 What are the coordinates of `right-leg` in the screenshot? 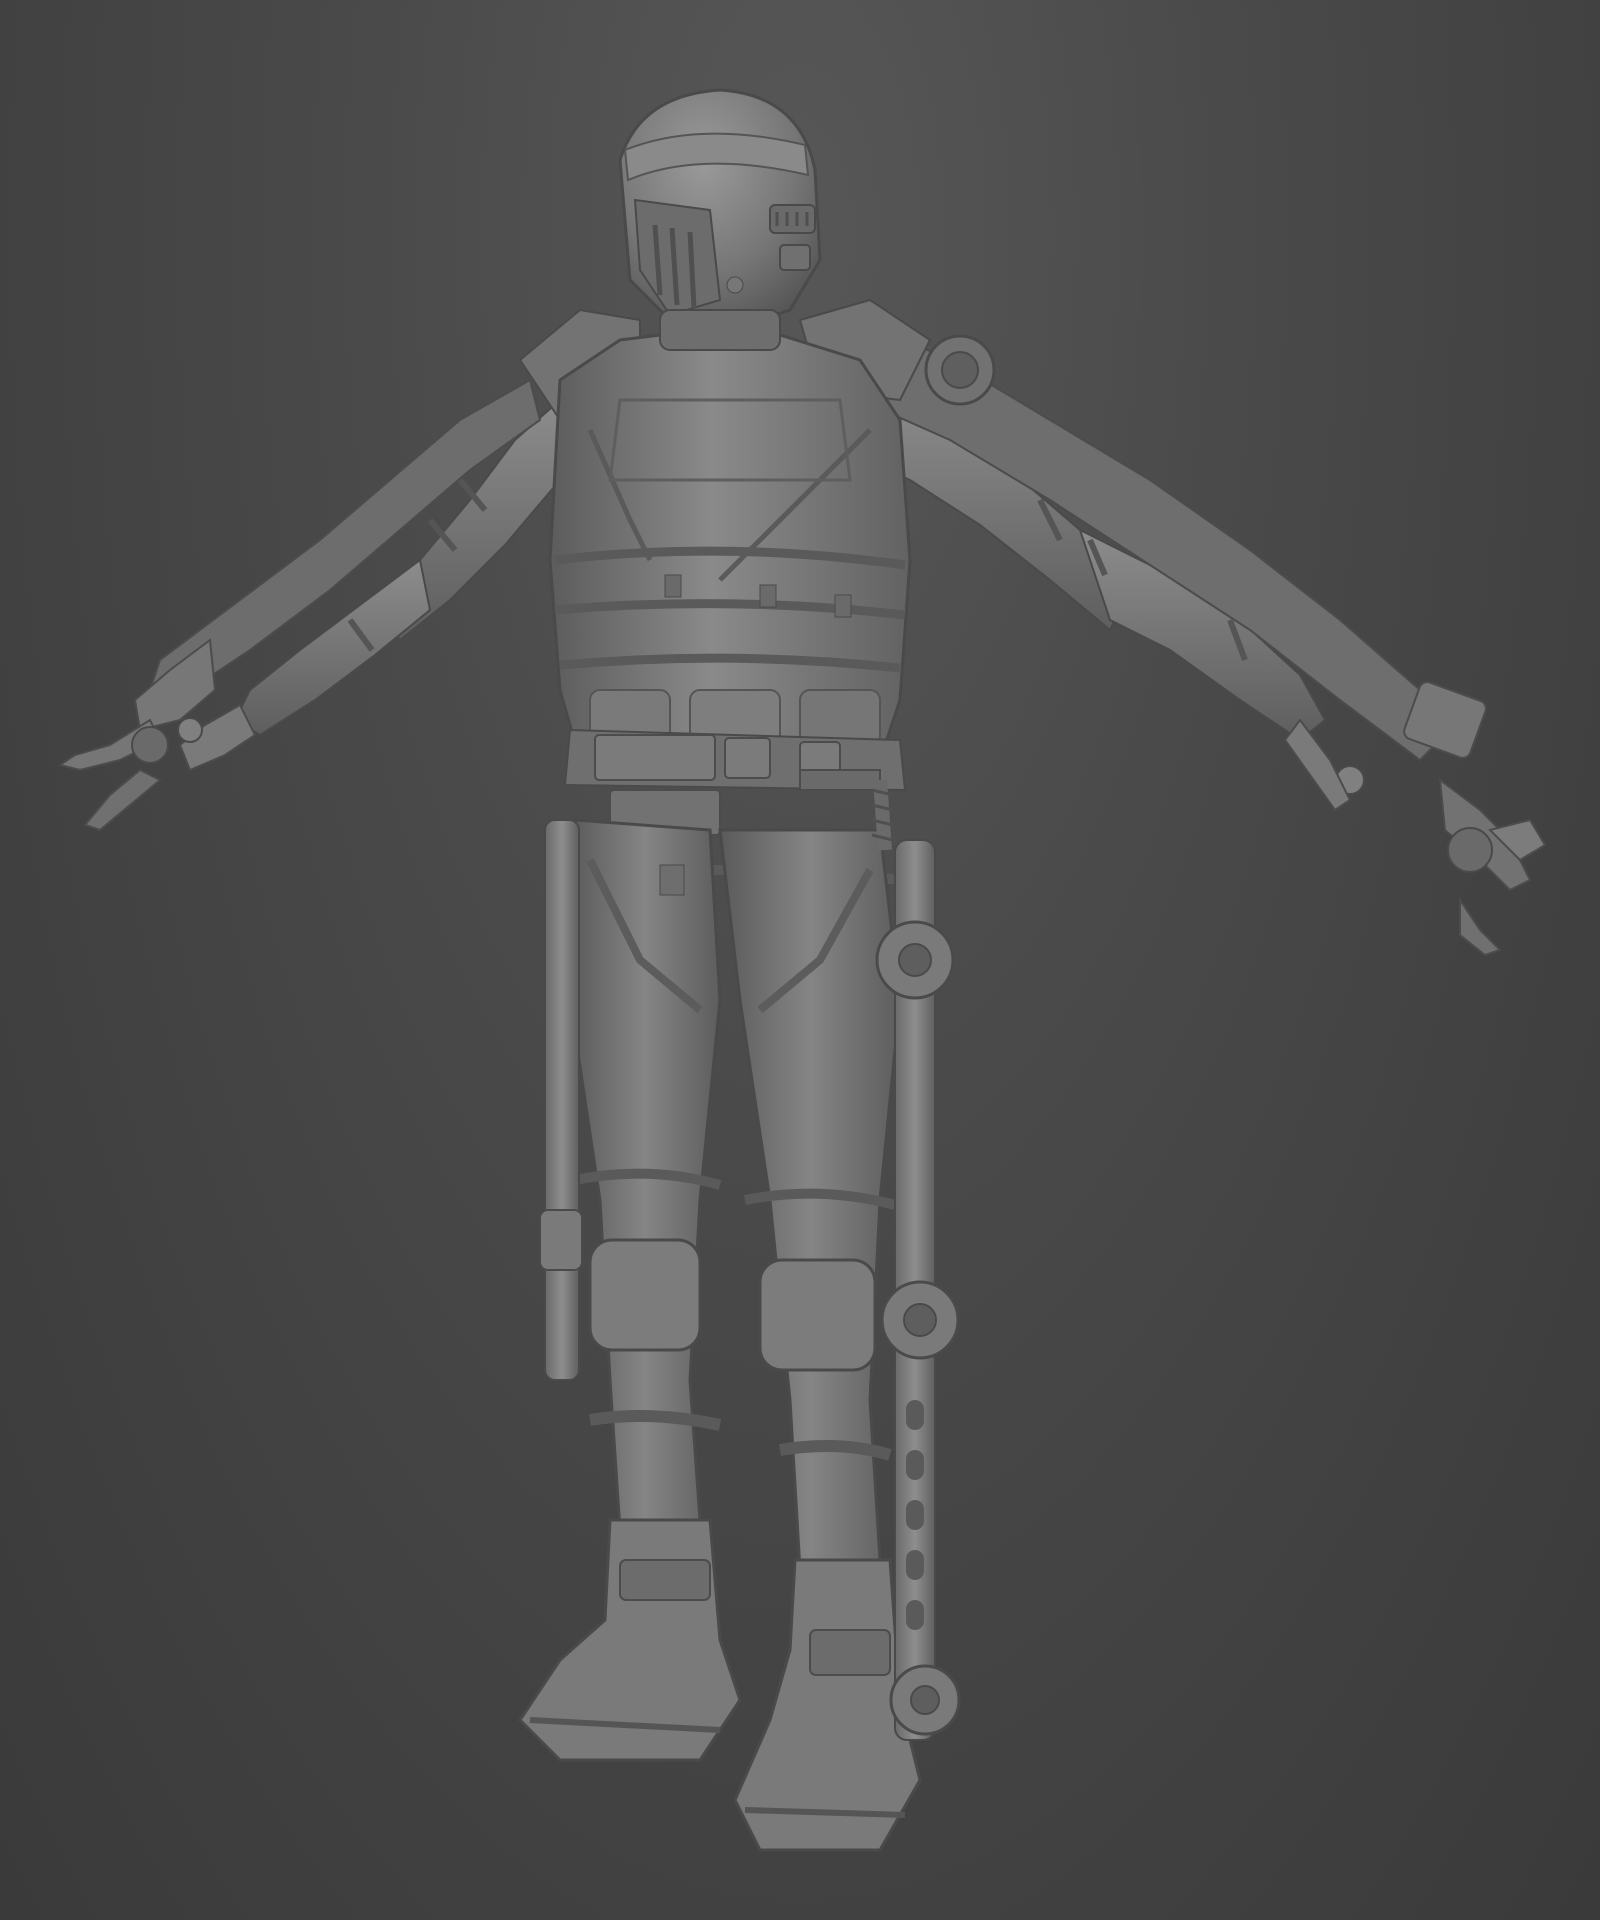 It's located at (839, 1315).